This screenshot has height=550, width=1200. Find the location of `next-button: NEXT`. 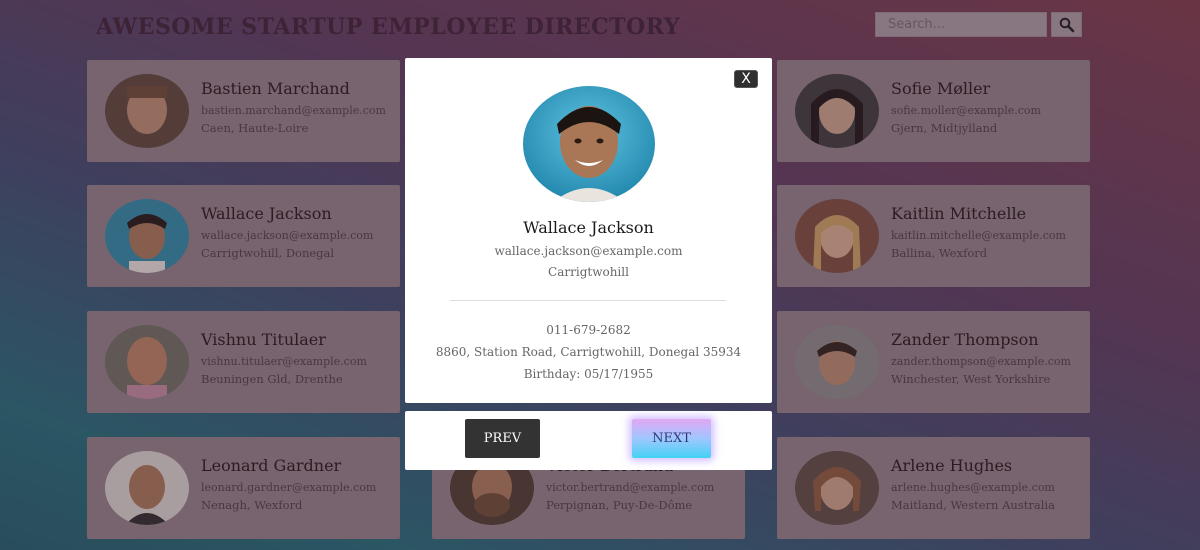

next-button: NEXT is located at coordinates (671, 438).